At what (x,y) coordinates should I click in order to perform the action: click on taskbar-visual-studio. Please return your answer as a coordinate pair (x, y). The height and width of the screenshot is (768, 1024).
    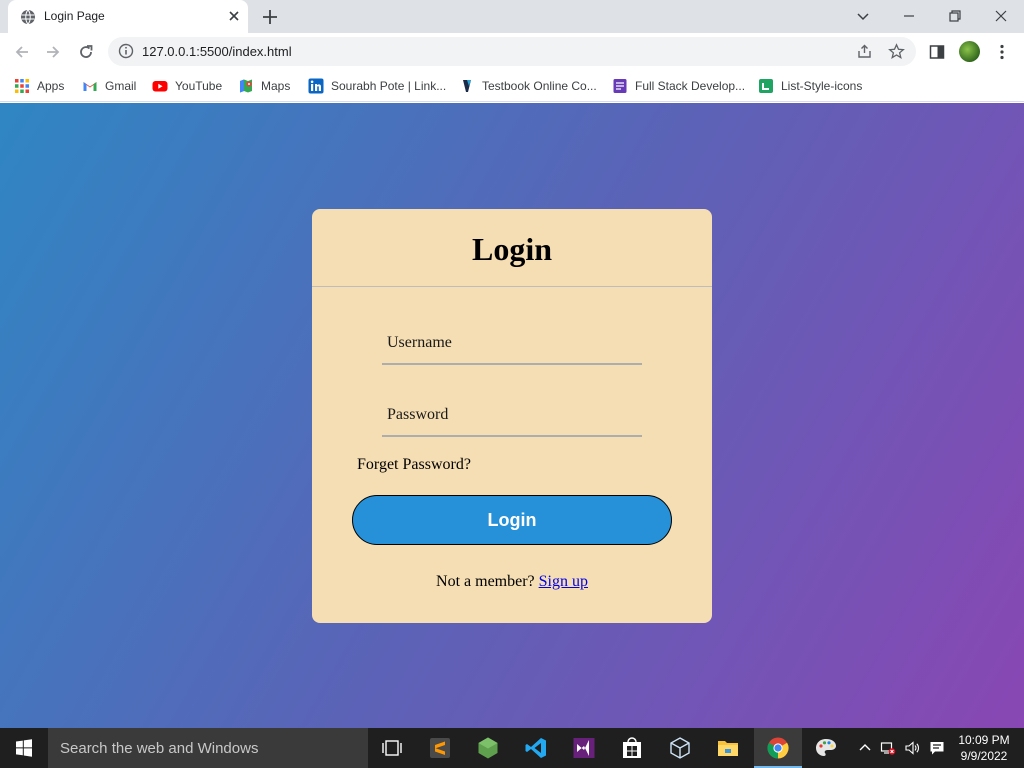
    Looking at the image, I should click on (584, 748).